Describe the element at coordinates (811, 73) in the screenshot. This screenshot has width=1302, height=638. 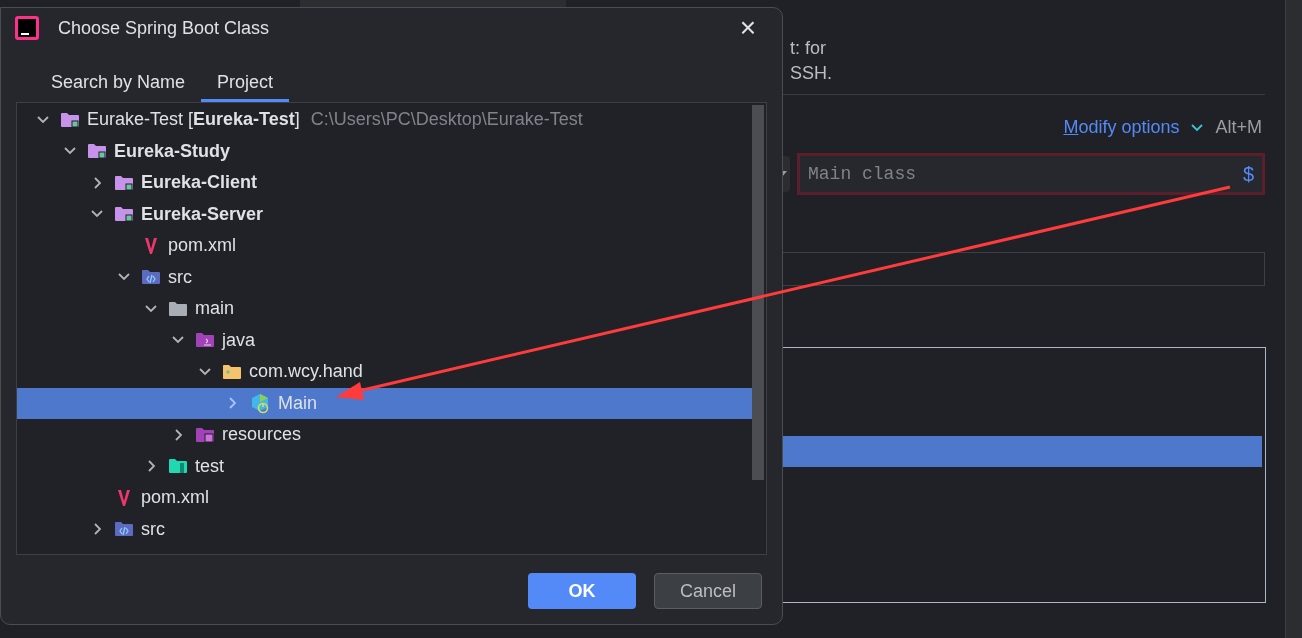
I see `note-text: SSH.` at that location.